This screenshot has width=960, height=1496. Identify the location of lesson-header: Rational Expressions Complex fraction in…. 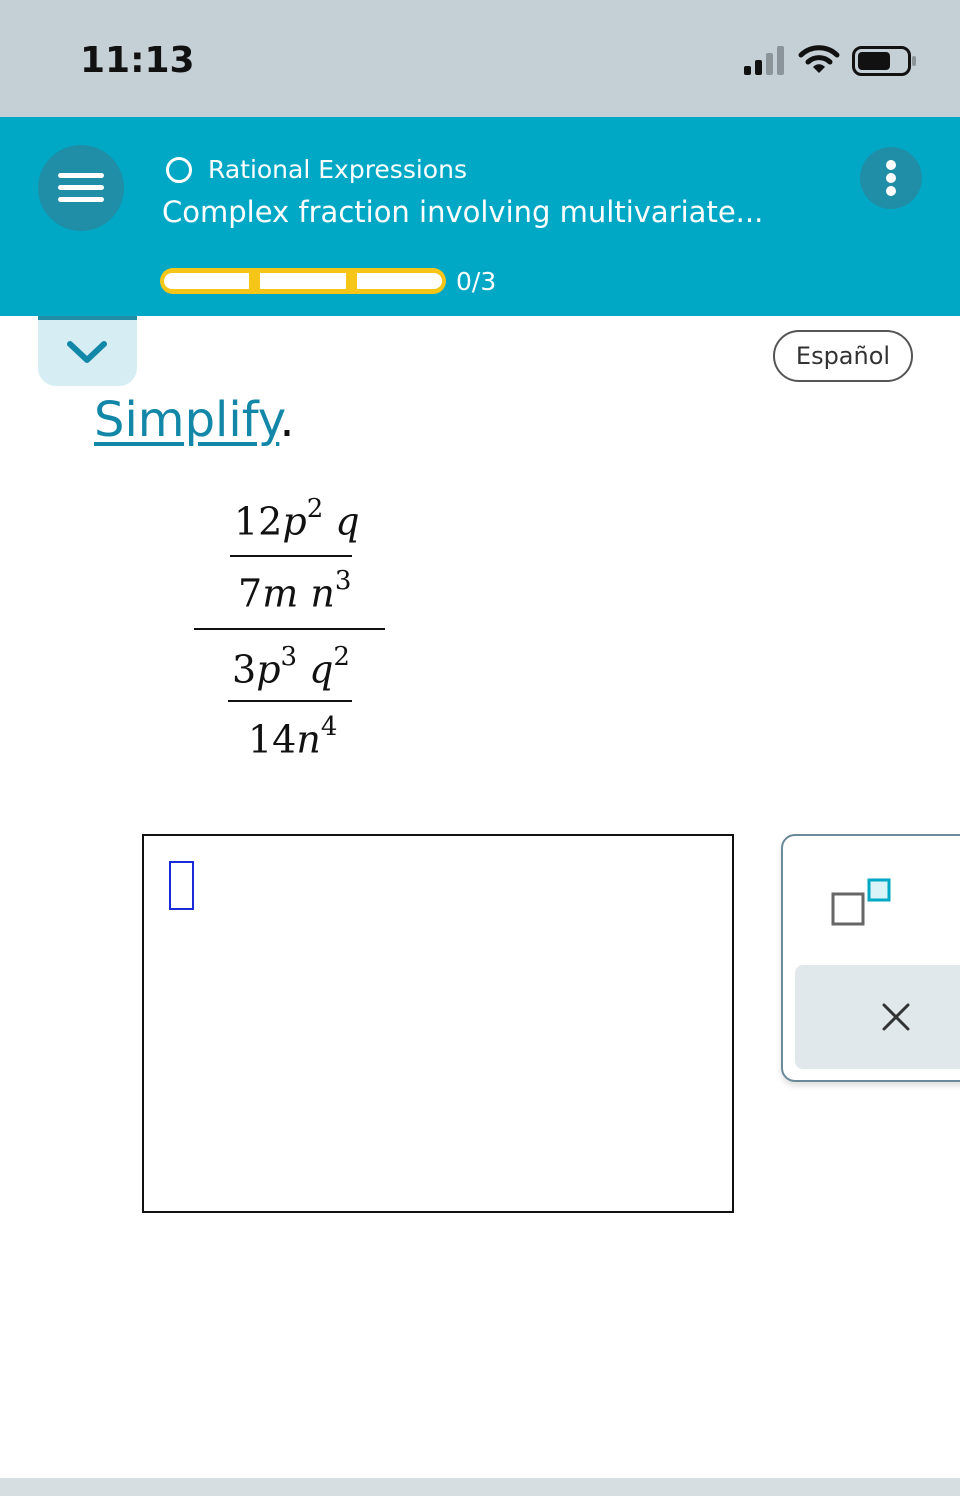
(480, 216).